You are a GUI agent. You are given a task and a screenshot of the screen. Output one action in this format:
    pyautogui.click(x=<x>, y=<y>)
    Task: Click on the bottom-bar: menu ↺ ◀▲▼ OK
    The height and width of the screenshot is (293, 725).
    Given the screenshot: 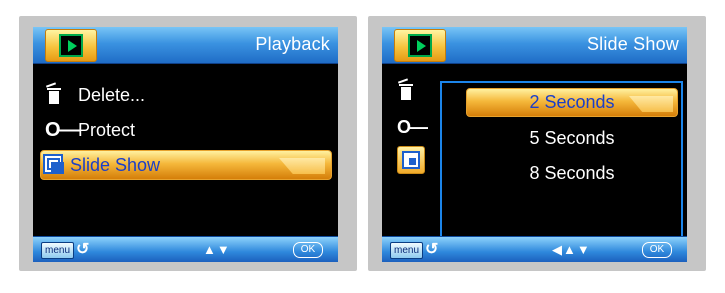 What is the action you would take?
    pyautogui.click(x=534, y=249)
    